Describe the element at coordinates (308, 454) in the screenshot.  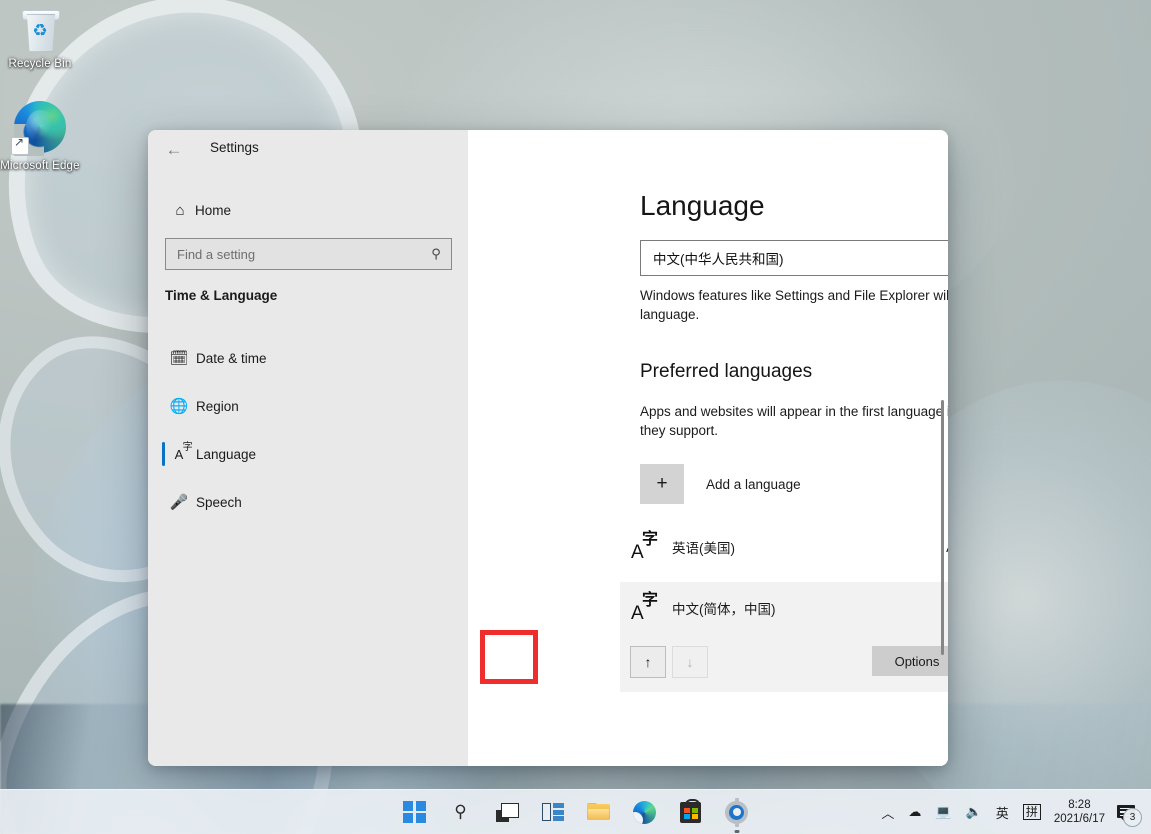
I see `sidebar-item-language: A字 Language` at that location.